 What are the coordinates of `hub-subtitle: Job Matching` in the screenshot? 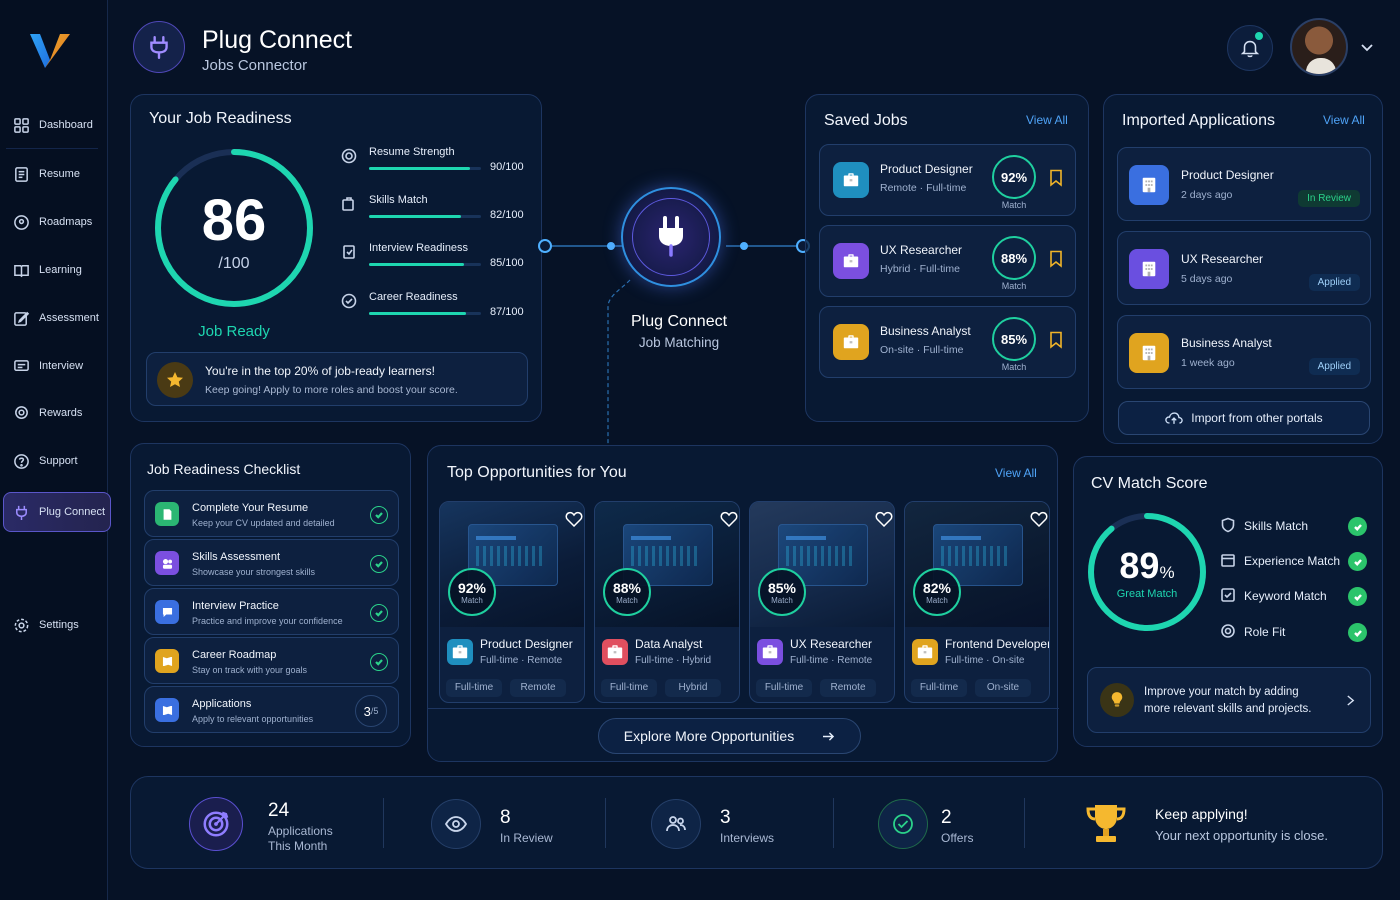 It's located at (679, 342).